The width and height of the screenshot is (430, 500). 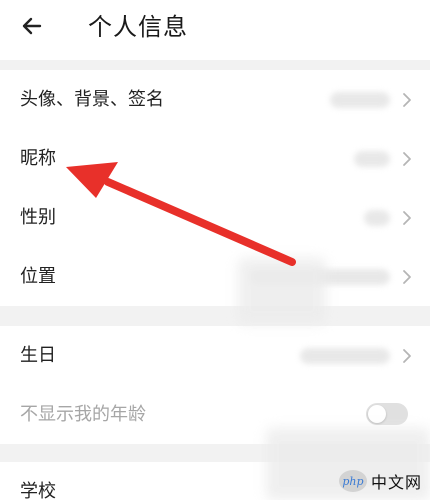 What do you see at coordinates (138, 27) in the screenshot?
I see `page-title: 个人信息` at bounding box center [138, 27].